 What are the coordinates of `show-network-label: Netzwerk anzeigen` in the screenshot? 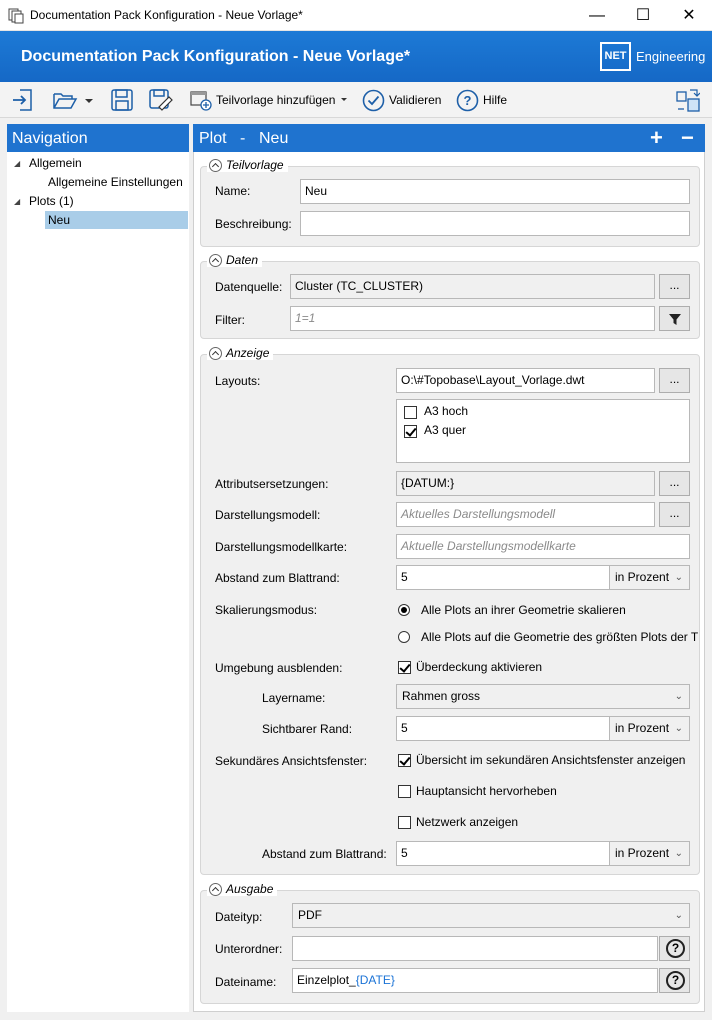 It's located at (467, 822).